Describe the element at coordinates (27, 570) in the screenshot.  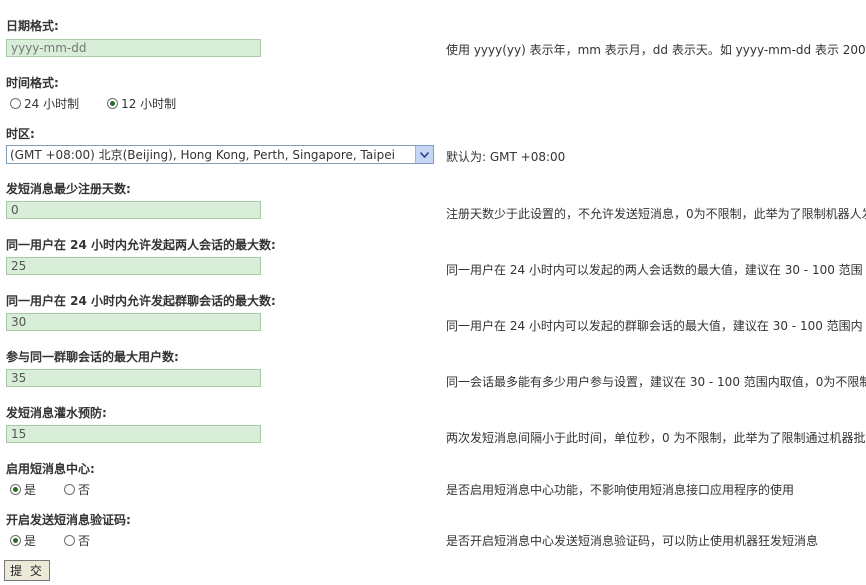
I see `submit-button: 提 交` at that location.